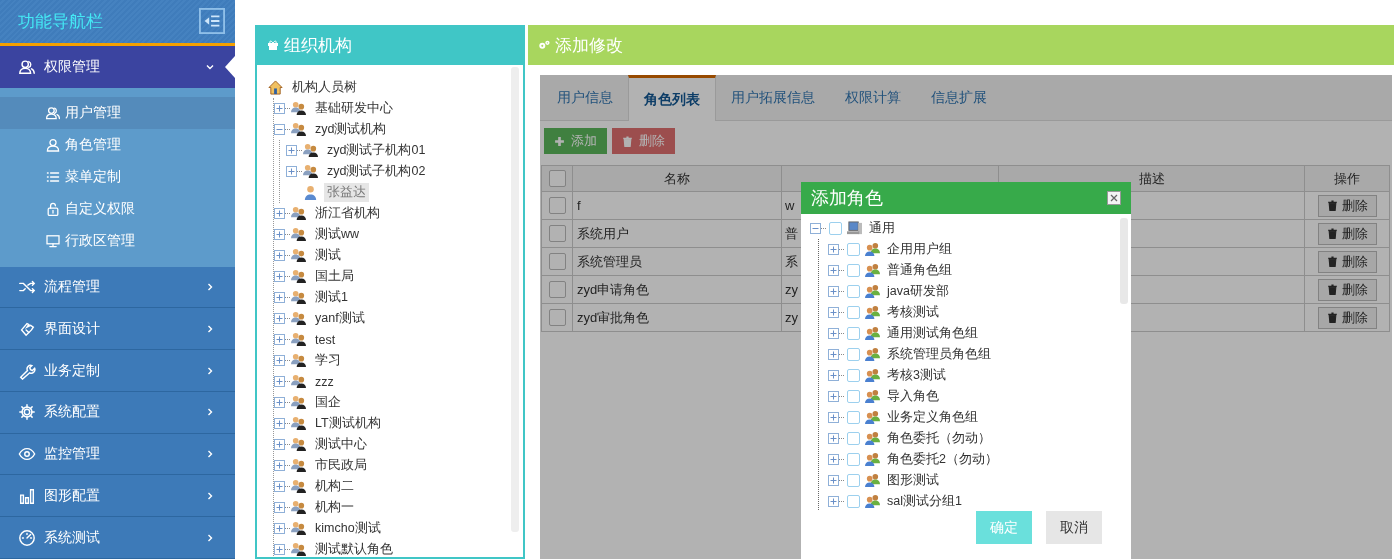 The image size is (1394, 559). Describe the element at coordinates (924, 501) in the screenshot. I see `tree-item: sal测试分组1` at that location.